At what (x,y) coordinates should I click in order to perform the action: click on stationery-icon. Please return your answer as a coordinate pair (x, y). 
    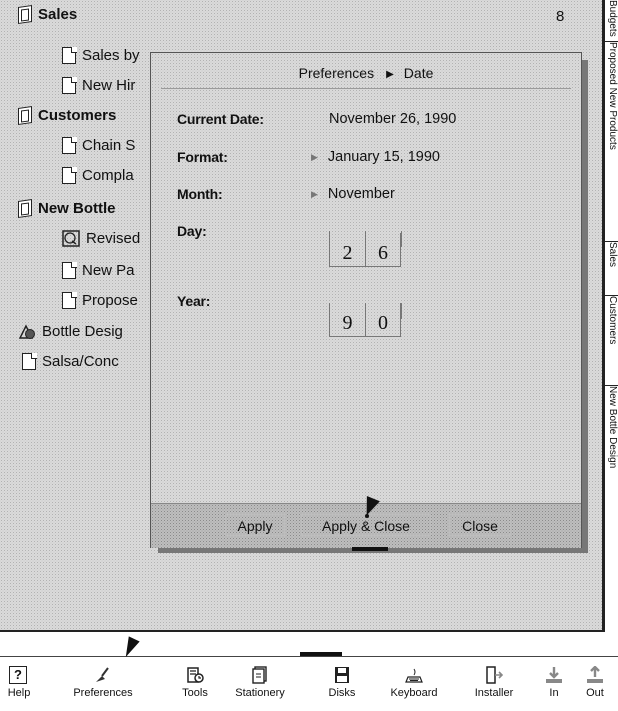
    Looking at the image, I should click on (260, 675).